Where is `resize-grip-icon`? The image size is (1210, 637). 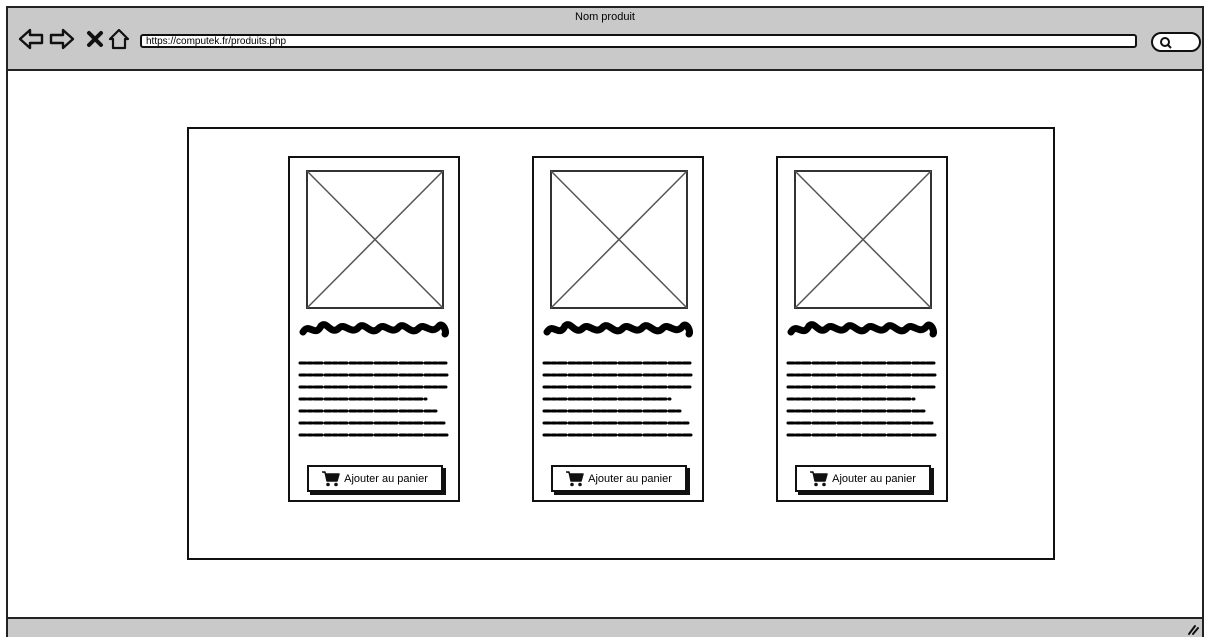
resize-grip-icon is located at coordinates (1193, 629).